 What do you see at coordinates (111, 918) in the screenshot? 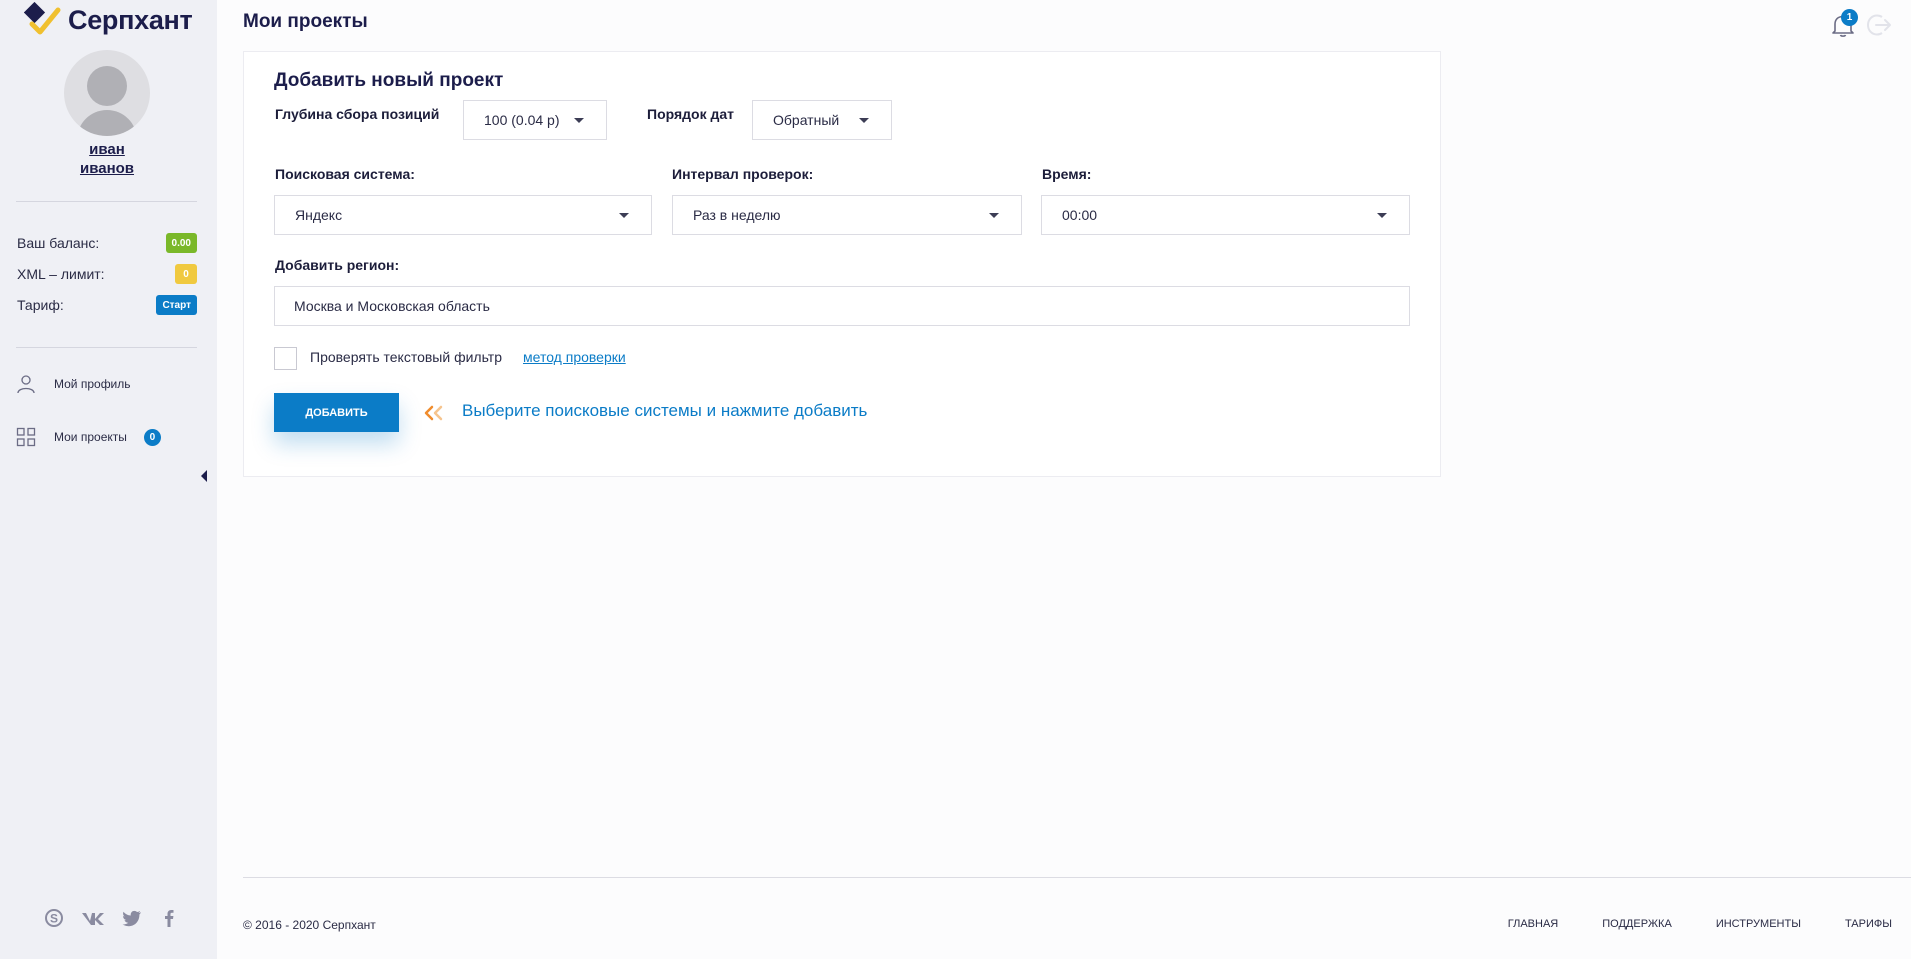
I see `social-links: S` at bounding box center [111, 918].